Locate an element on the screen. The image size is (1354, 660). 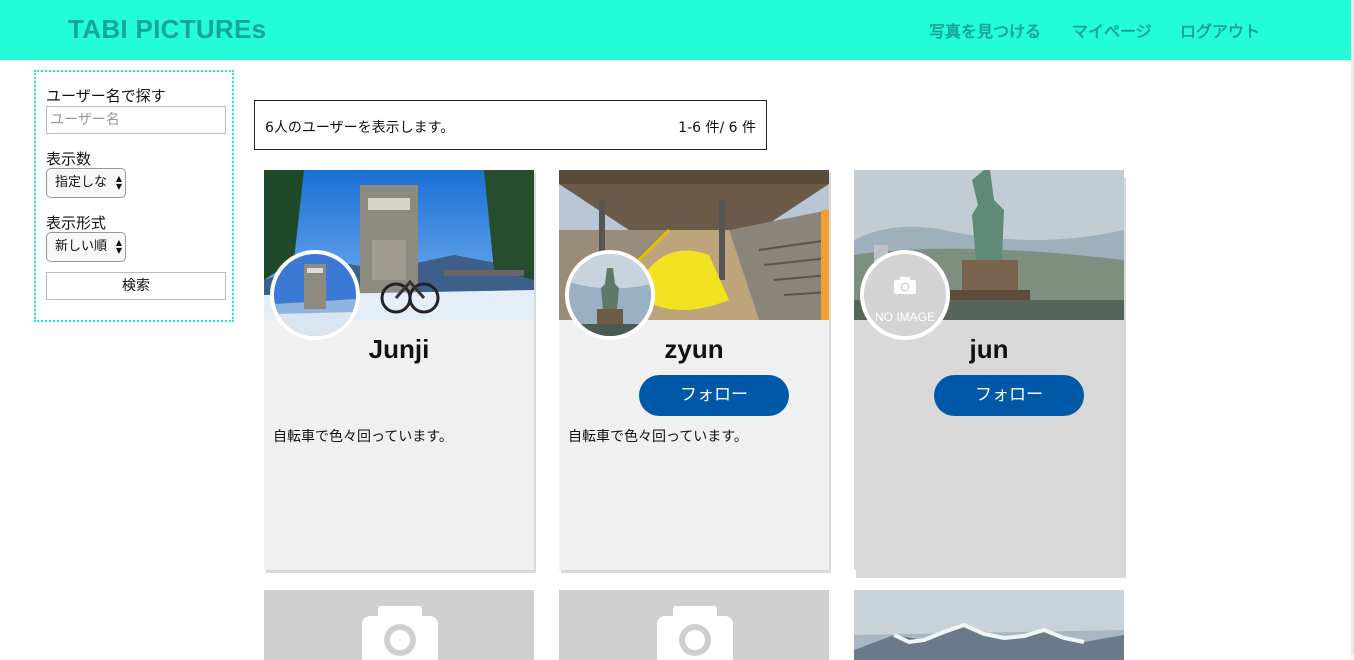
username: Junji is located at coordinates (399, 349).